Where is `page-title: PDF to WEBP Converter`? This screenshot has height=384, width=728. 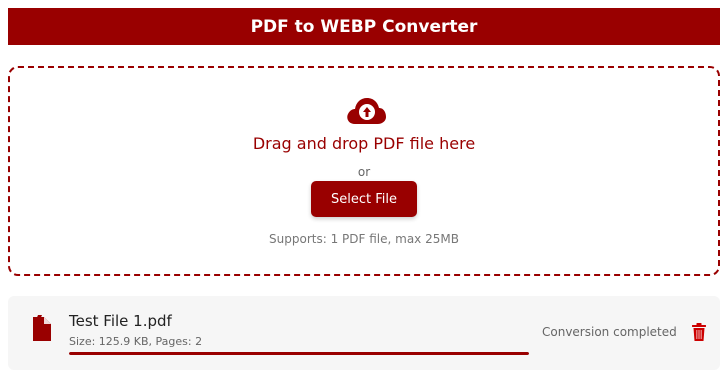
page-title: PDF to WEBP Converter is located at coordinates (364, 26).